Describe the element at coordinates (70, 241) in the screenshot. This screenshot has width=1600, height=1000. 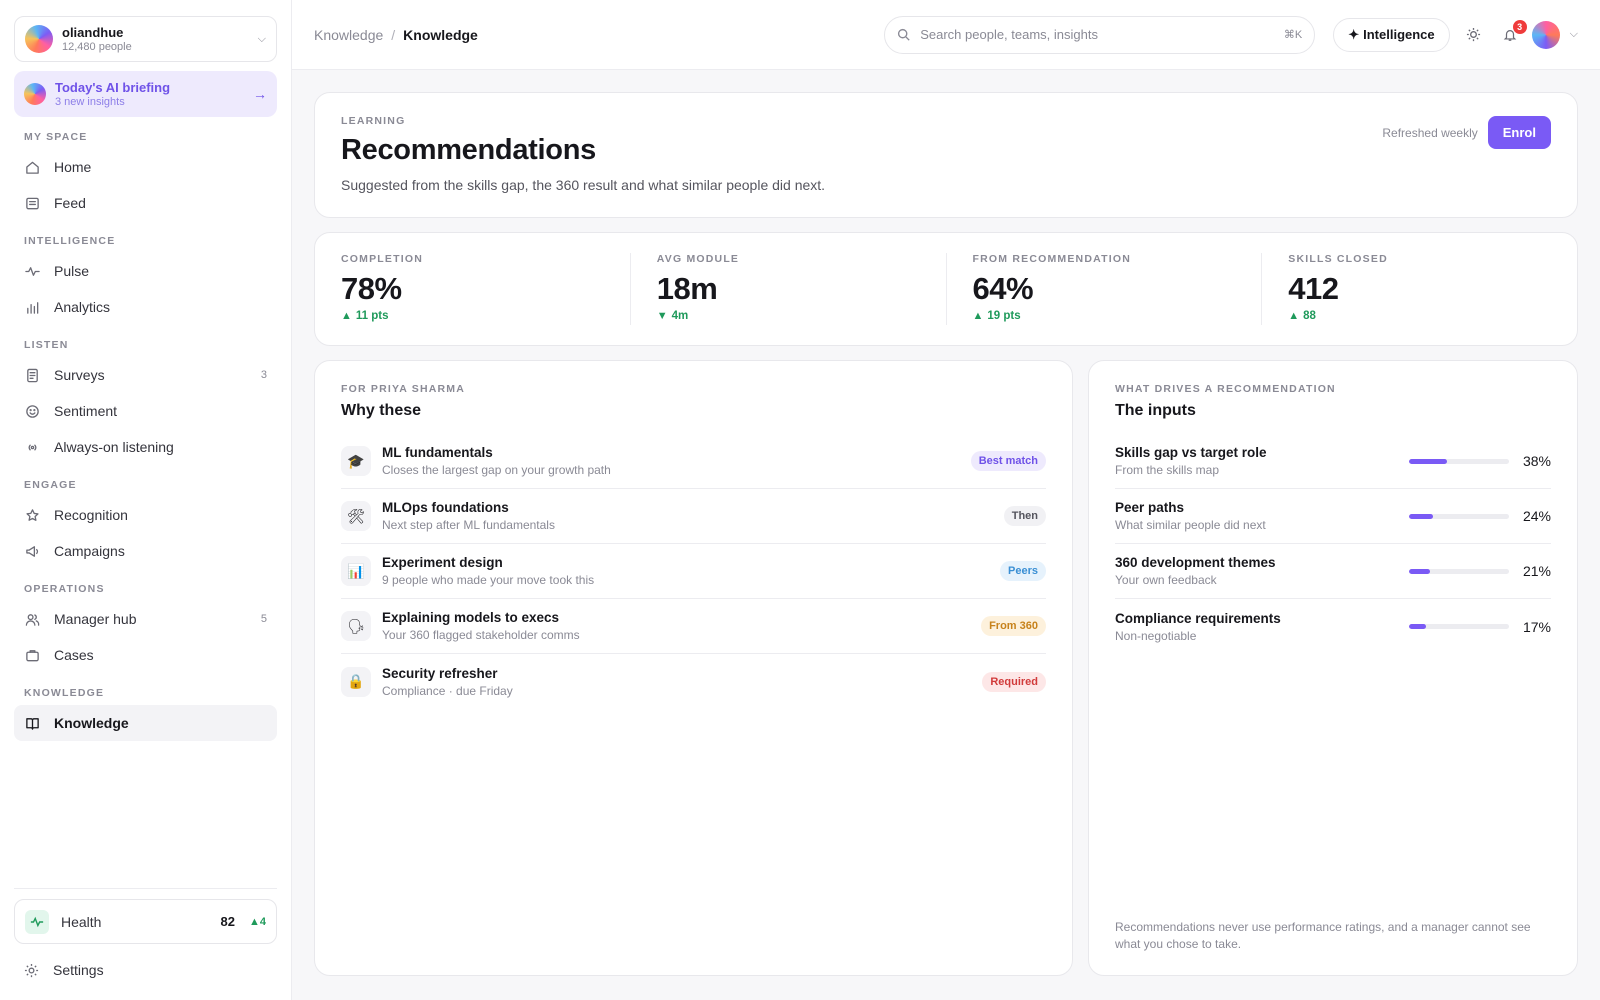
I see `nav-heading: INTELLIGENCE` at that location.